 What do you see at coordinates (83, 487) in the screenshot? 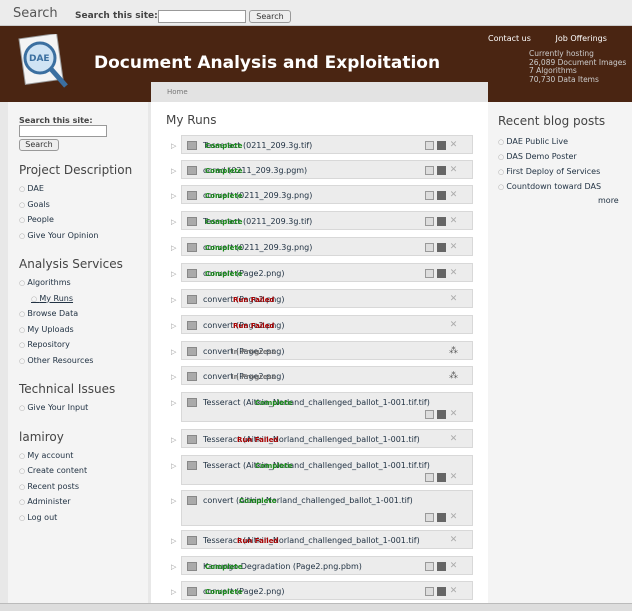
I see `nav-recent-posts: Recent posts` at bounding box center [83, 487].